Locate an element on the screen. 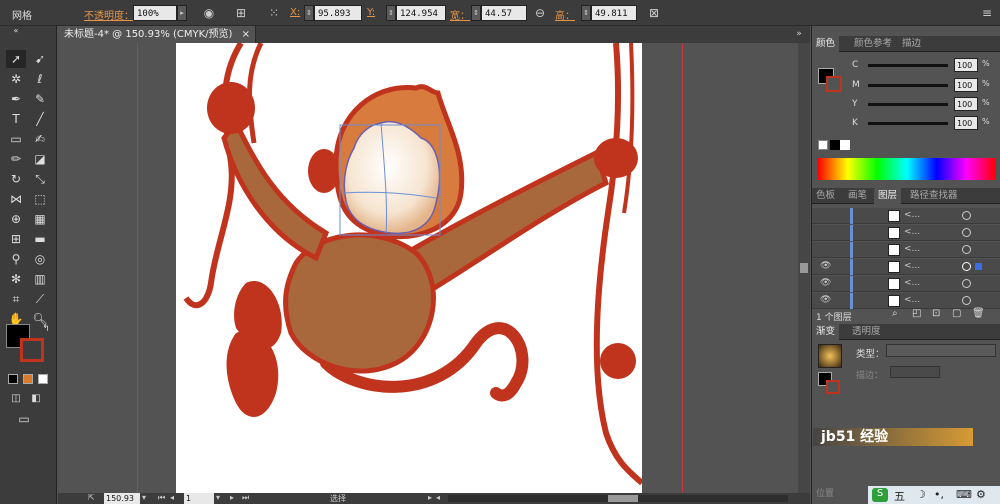 This screenshot has width=1000, height=504. tab-layers: 图层 is located at coordinates (888, 196).